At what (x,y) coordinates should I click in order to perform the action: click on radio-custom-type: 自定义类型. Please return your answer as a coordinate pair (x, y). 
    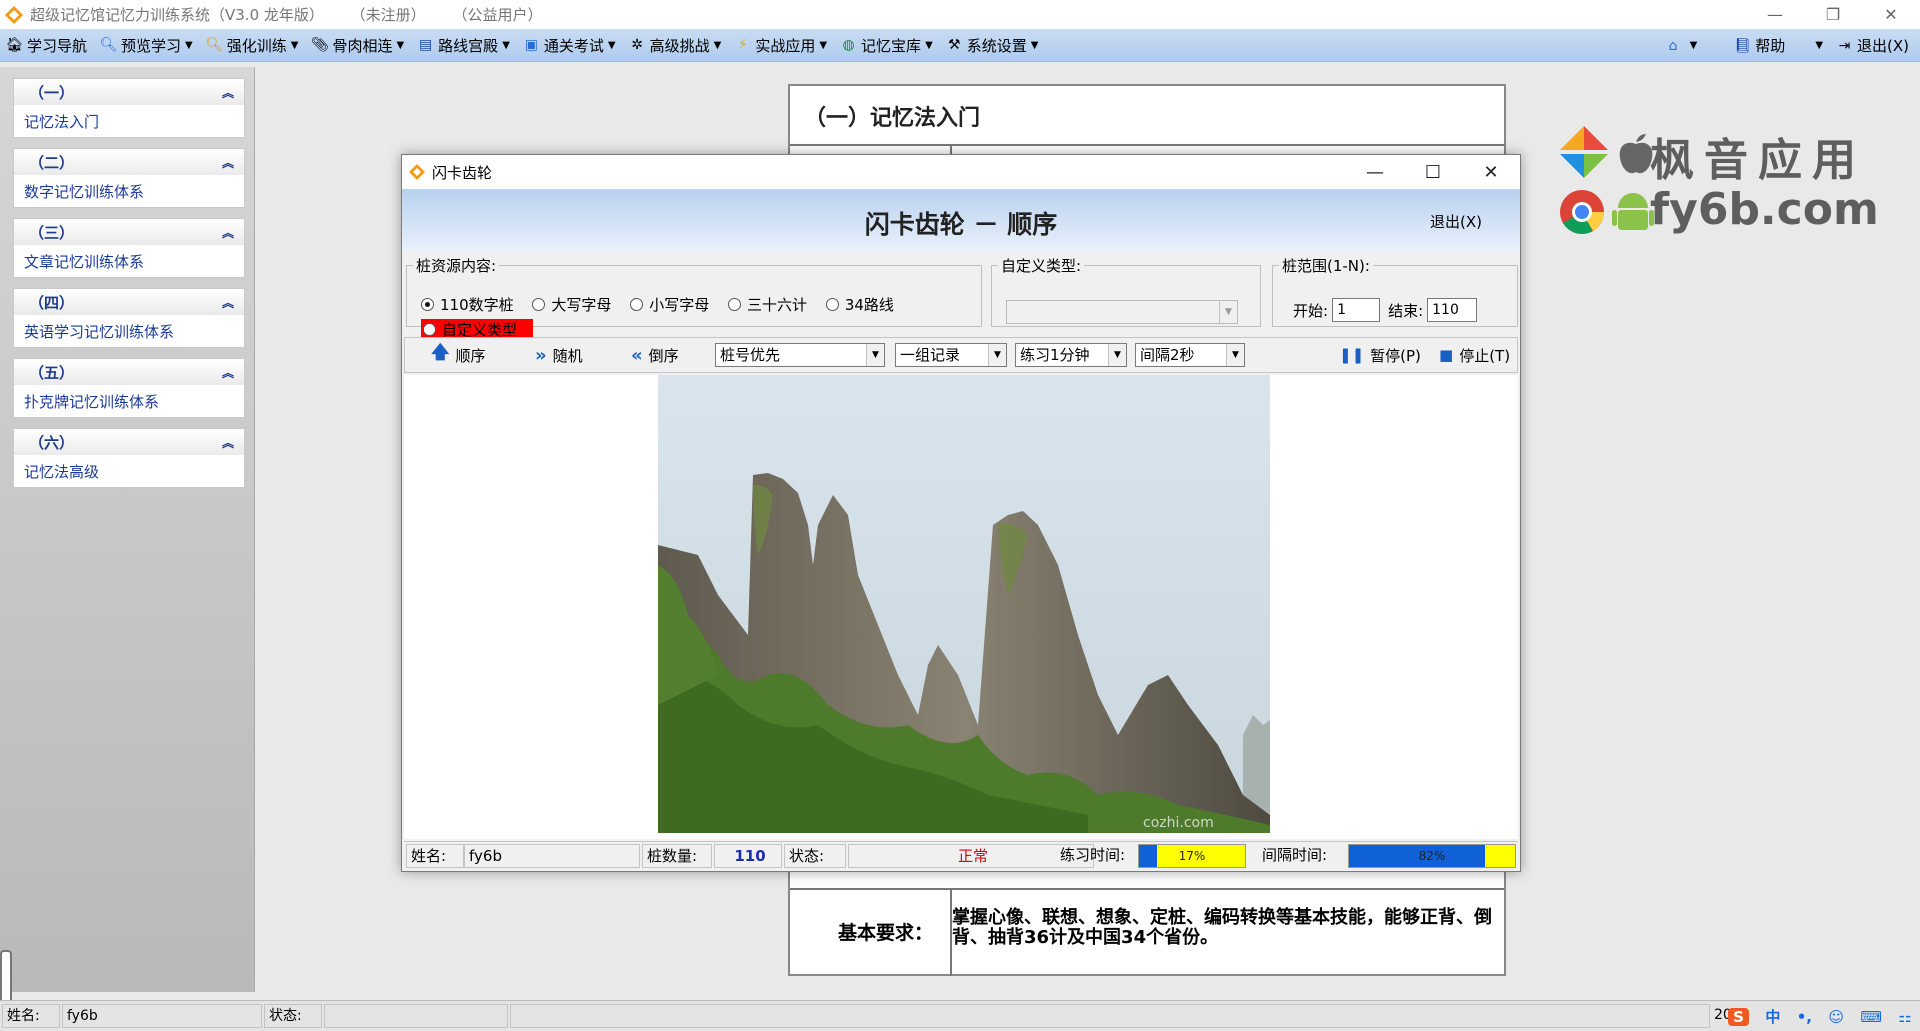
    Looking at the image, I should click on (477, 329).